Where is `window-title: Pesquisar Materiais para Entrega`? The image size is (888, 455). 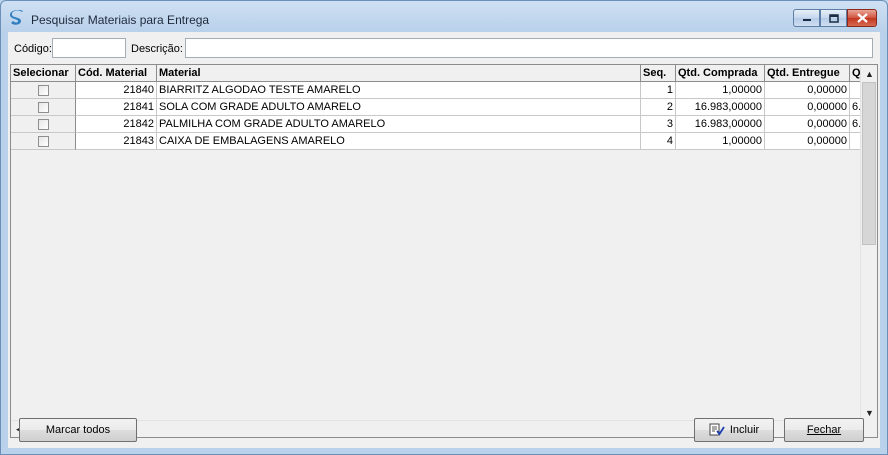 window-title: Pesquisar Materiais para Entrega is located at coordinates (120, 20).